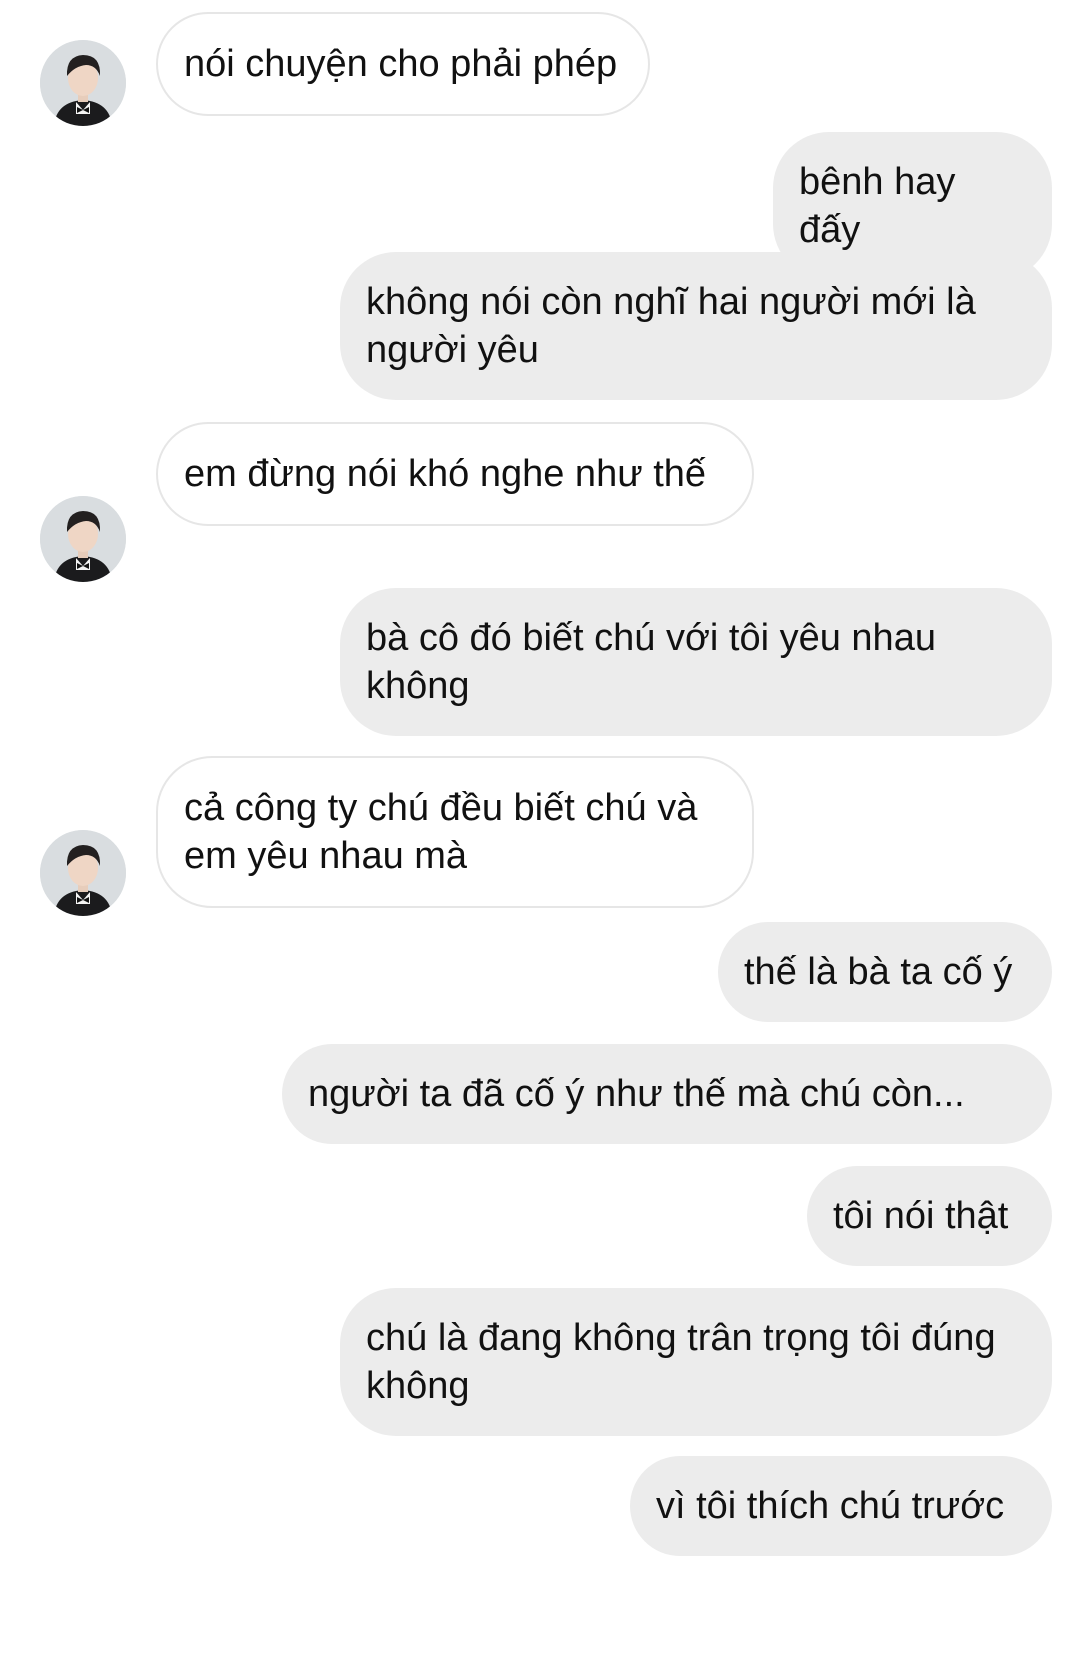 The height and width of the screenshot is (1662, 1080). Describe the element at coordinates (651, 662) in the screenshot. I see `message-text: bà cô đó biết chú với tôi yêu nhau không` at that location.